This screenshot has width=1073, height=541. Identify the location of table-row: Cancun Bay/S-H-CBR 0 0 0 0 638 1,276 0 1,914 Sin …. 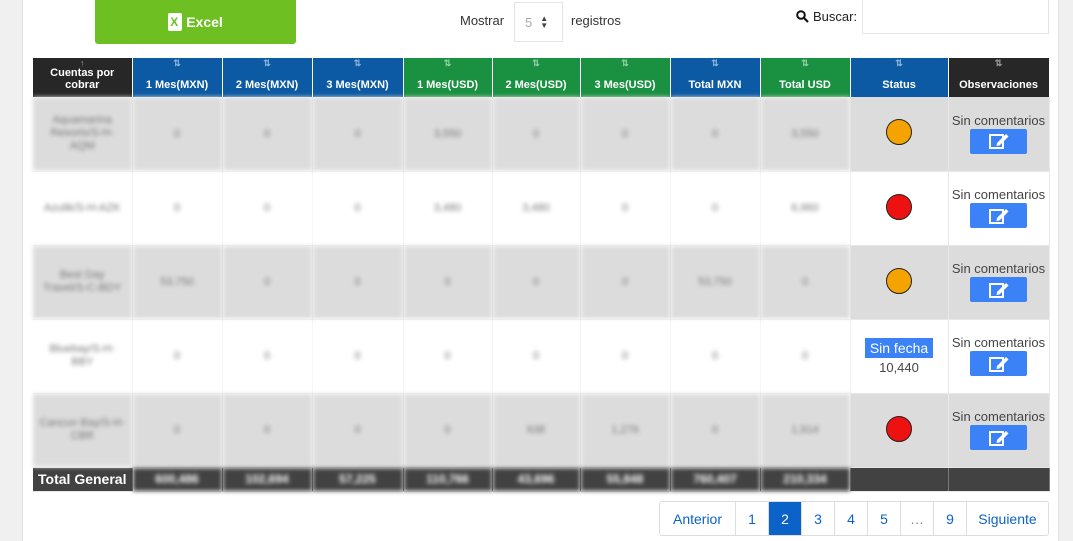
(541, 430).